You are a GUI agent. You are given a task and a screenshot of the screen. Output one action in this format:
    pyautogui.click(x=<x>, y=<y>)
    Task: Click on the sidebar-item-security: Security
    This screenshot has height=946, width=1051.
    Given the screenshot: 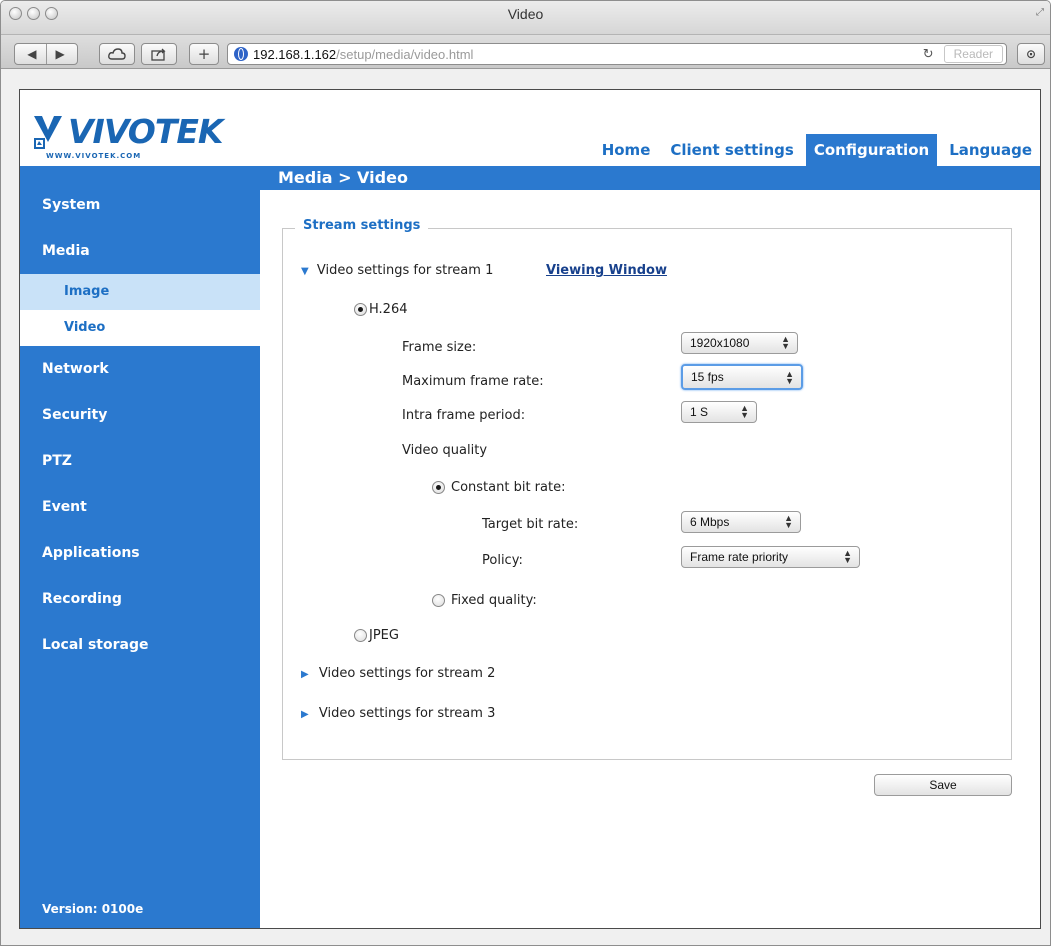 What is the action you would take?
    pyautogui.click(x=140, y=415)
    